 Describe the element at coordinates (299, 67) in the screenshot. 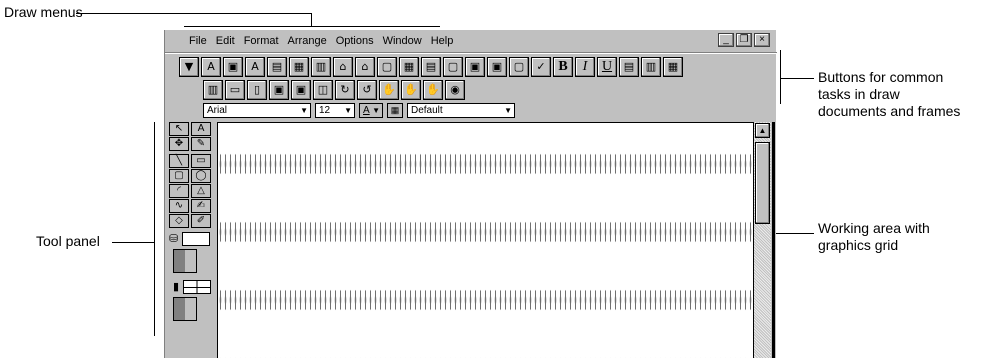

I see `toolbar-row1-button-6: ▦` at that location.